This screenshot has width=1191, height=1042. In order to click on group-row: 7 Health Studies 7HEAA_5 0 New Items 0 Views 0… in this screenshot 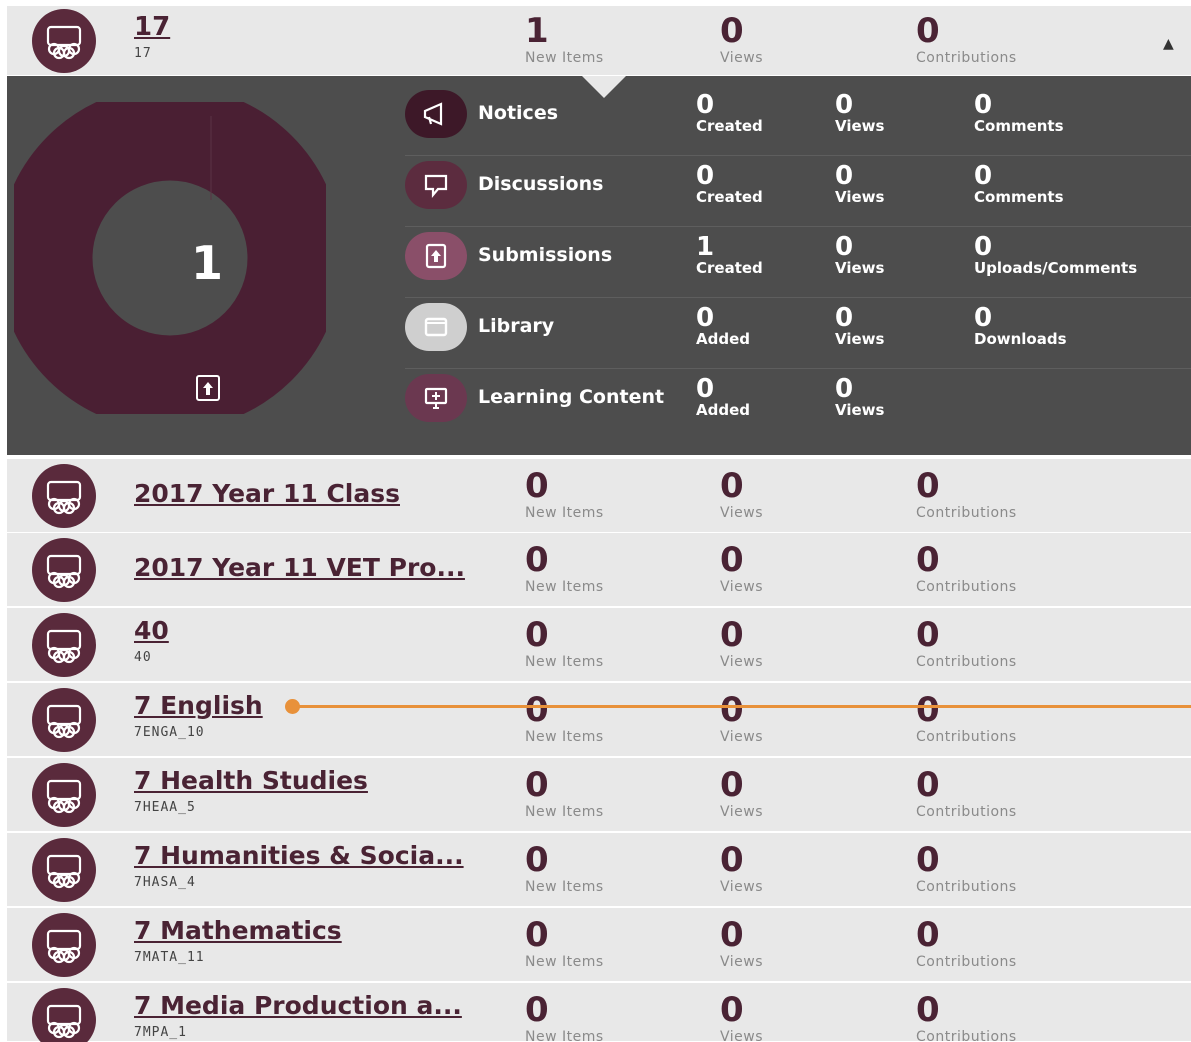, I will do `click(599, 795)`.